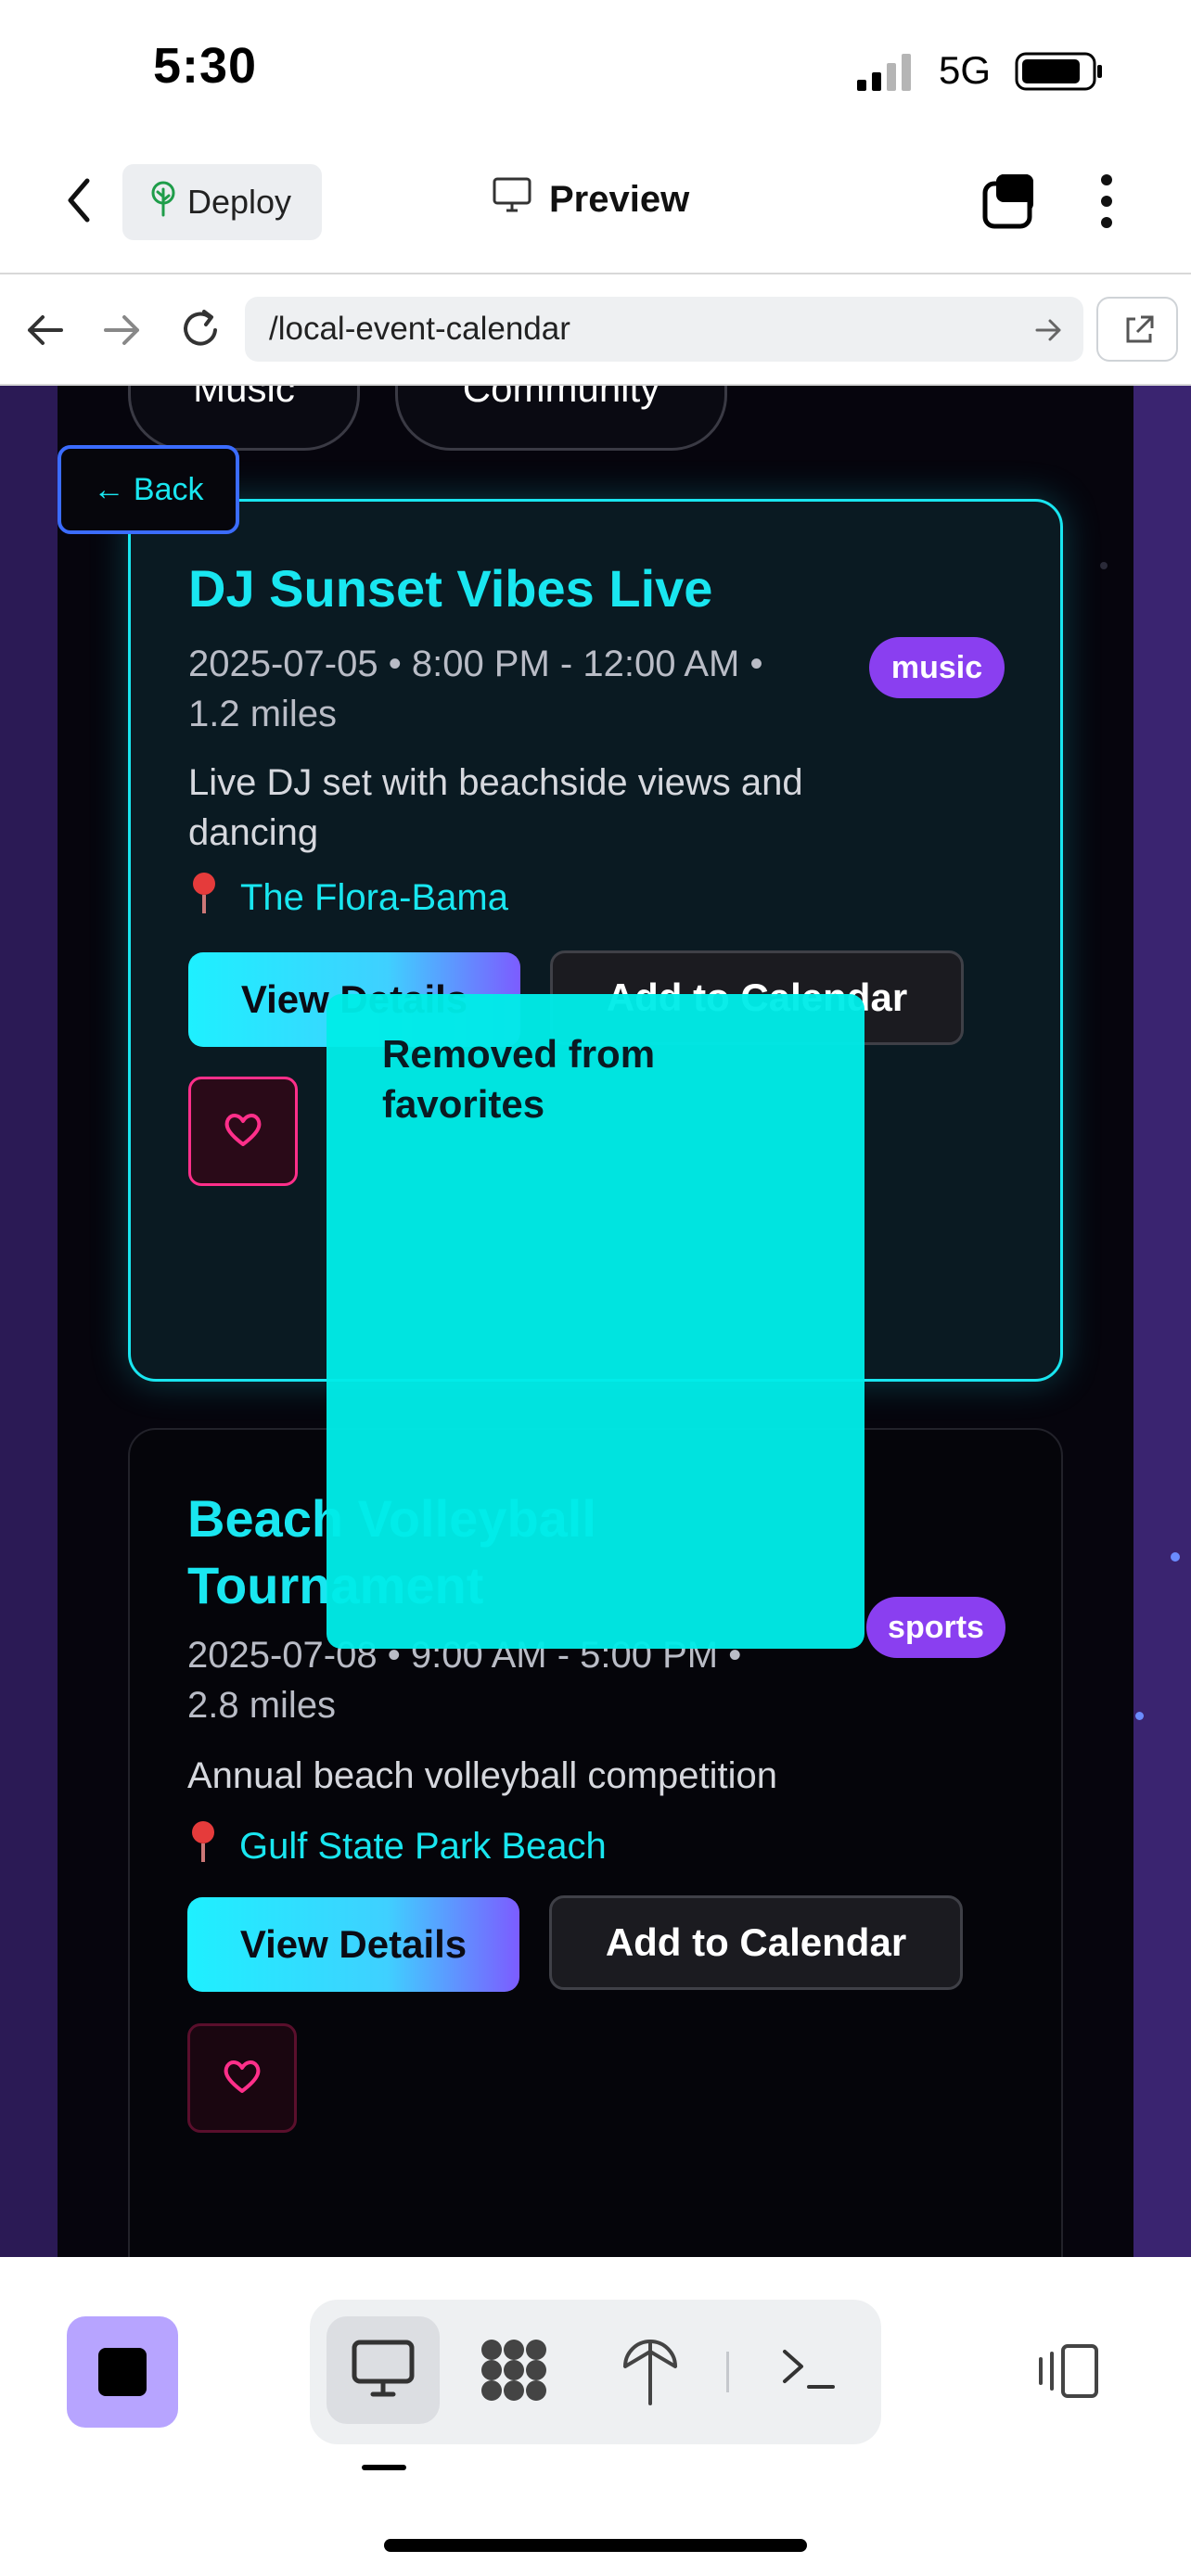  I want to click on stop-icon, so click(122, 2372).